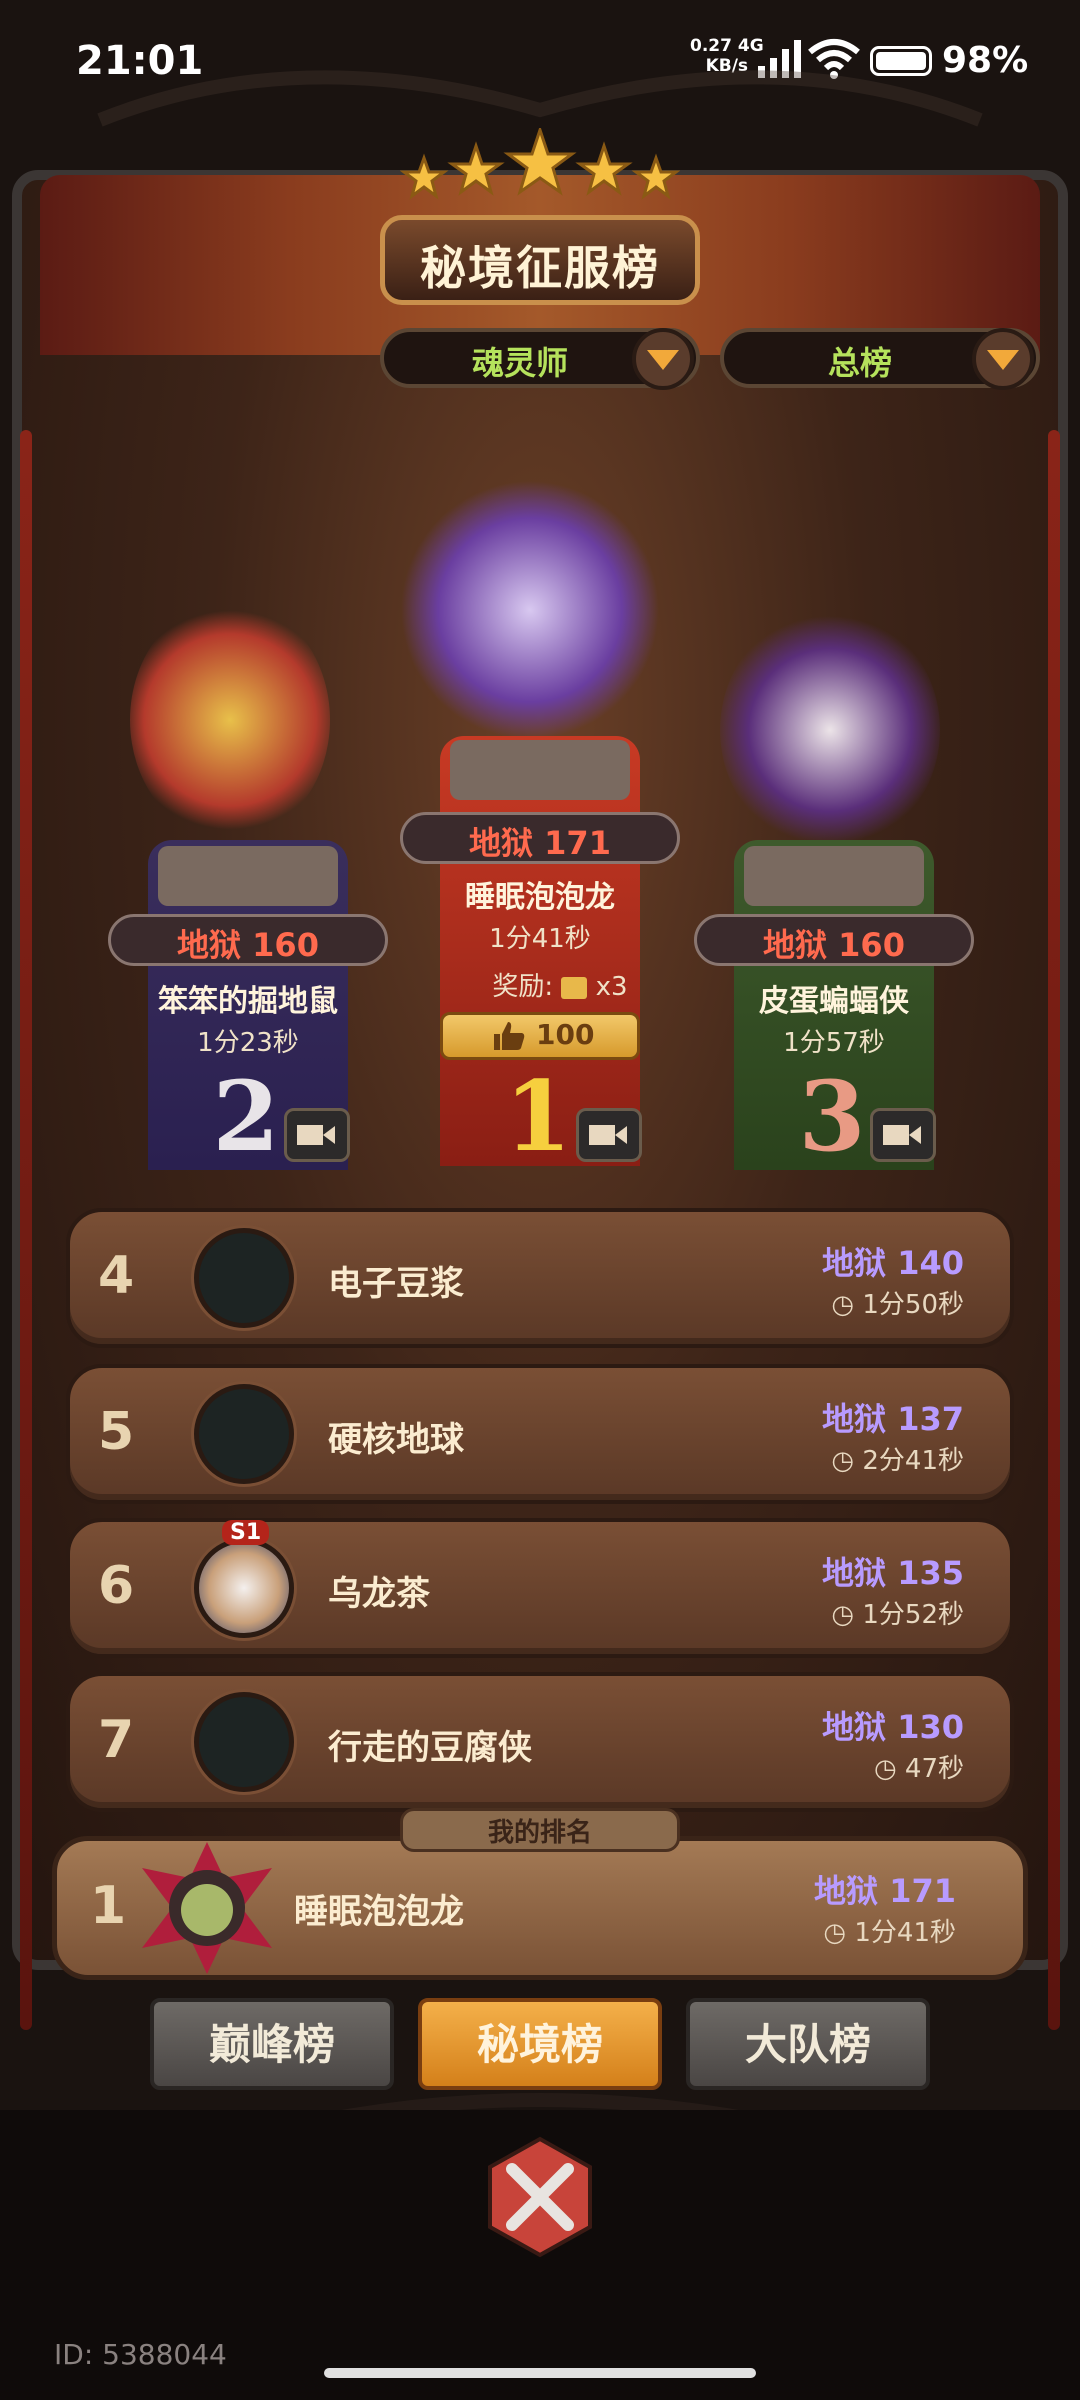 Image resolution: width=1080 pixels, height=2400 pixels. What do you see at coordinates (248, 876) in the screenshot?
I see `podium-2-top` at bounding box center [248, 876].